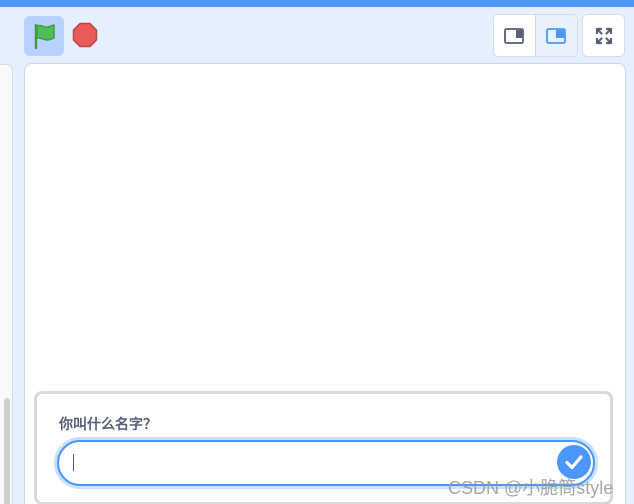 This screenshot has height=504, width=634. What do you see at coordinates (7, 451) in the screenshot?
I see `scrollbar` at bounding box center [7, 451].